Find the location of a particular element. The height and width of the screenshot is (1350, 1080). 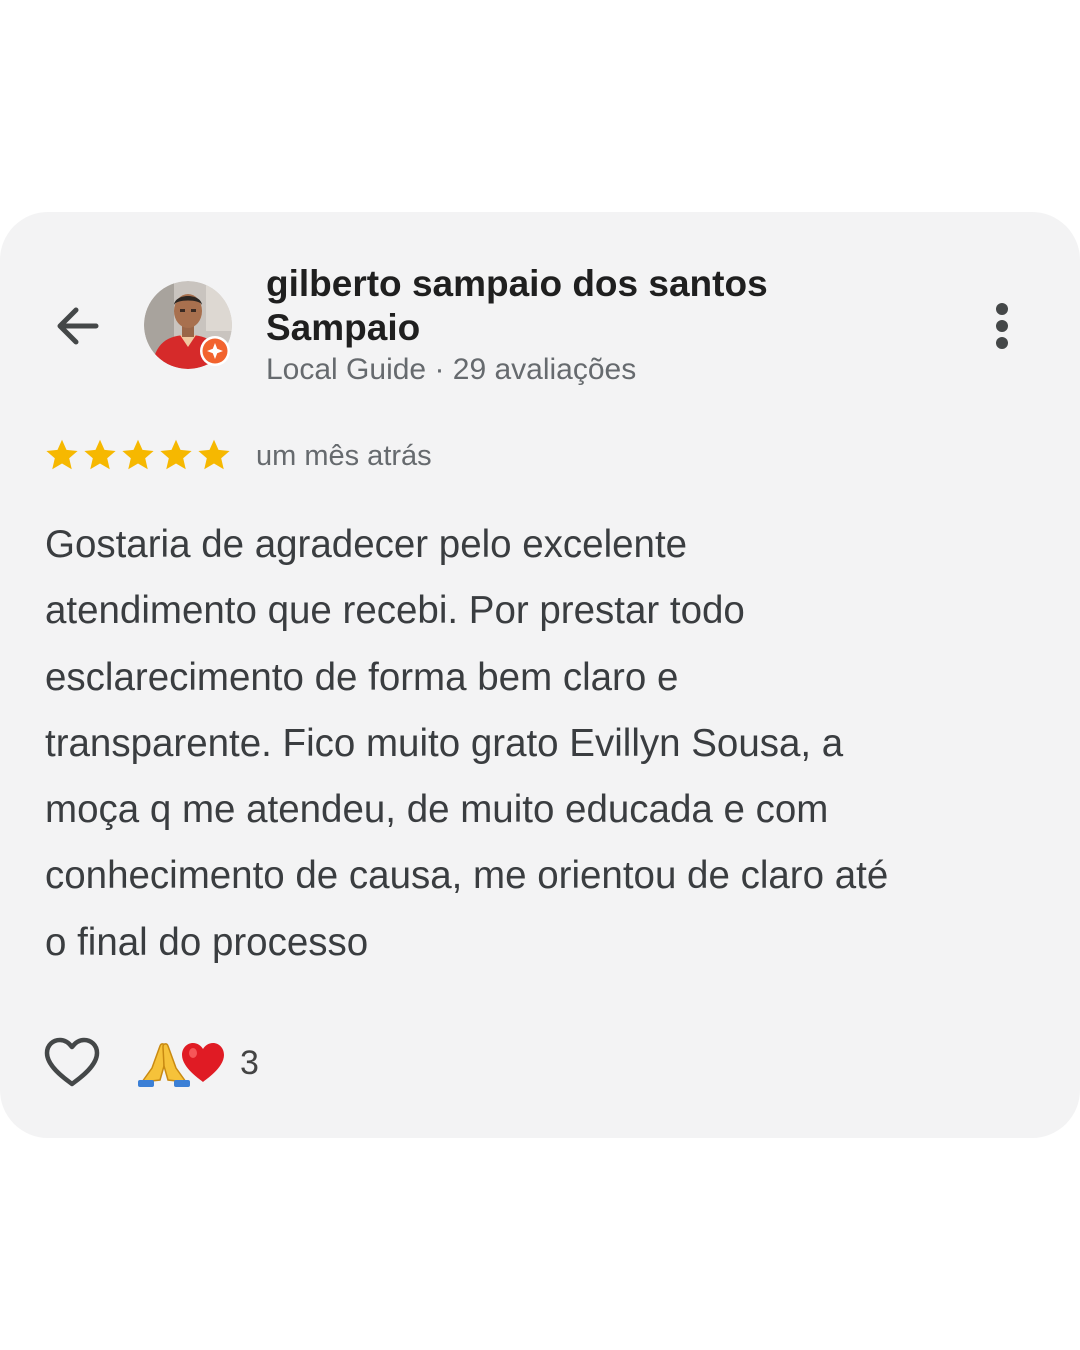

more-options-button is located at coordinates (1002, 326).